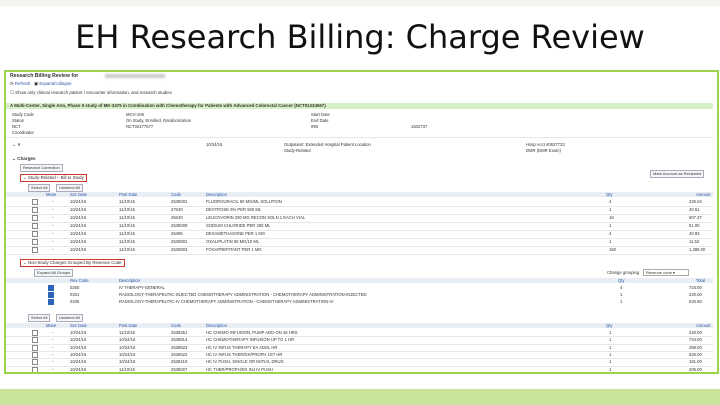 The width and height of the screenshot is (720, 405). I want to click on expand-all-groups-button: Expand All Groups, so click(54, 273).